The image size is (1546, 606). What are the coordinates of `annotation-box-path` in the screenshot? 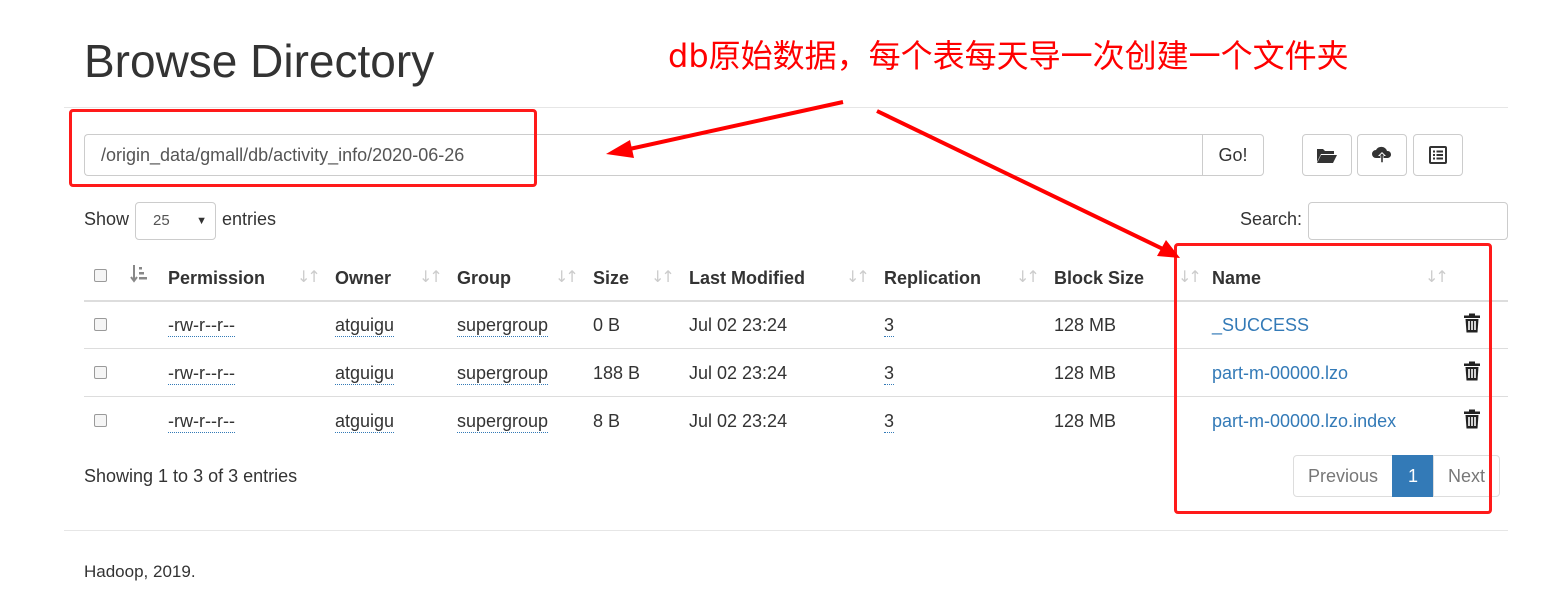 It's located at (303, 148).